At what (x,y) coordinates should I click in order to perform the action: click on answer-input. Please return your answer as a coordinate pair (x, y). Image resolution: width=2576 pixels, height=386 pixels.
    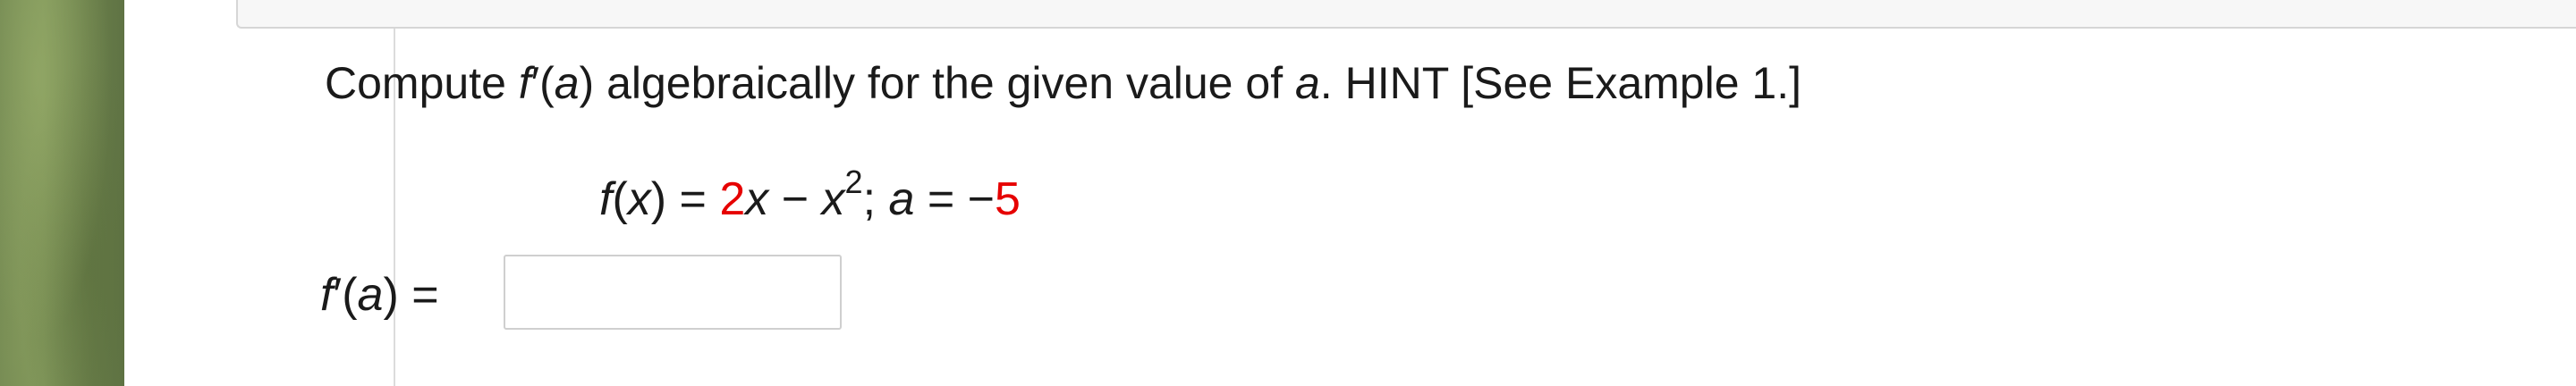
    Looking at the image, I should click on (673, 292).